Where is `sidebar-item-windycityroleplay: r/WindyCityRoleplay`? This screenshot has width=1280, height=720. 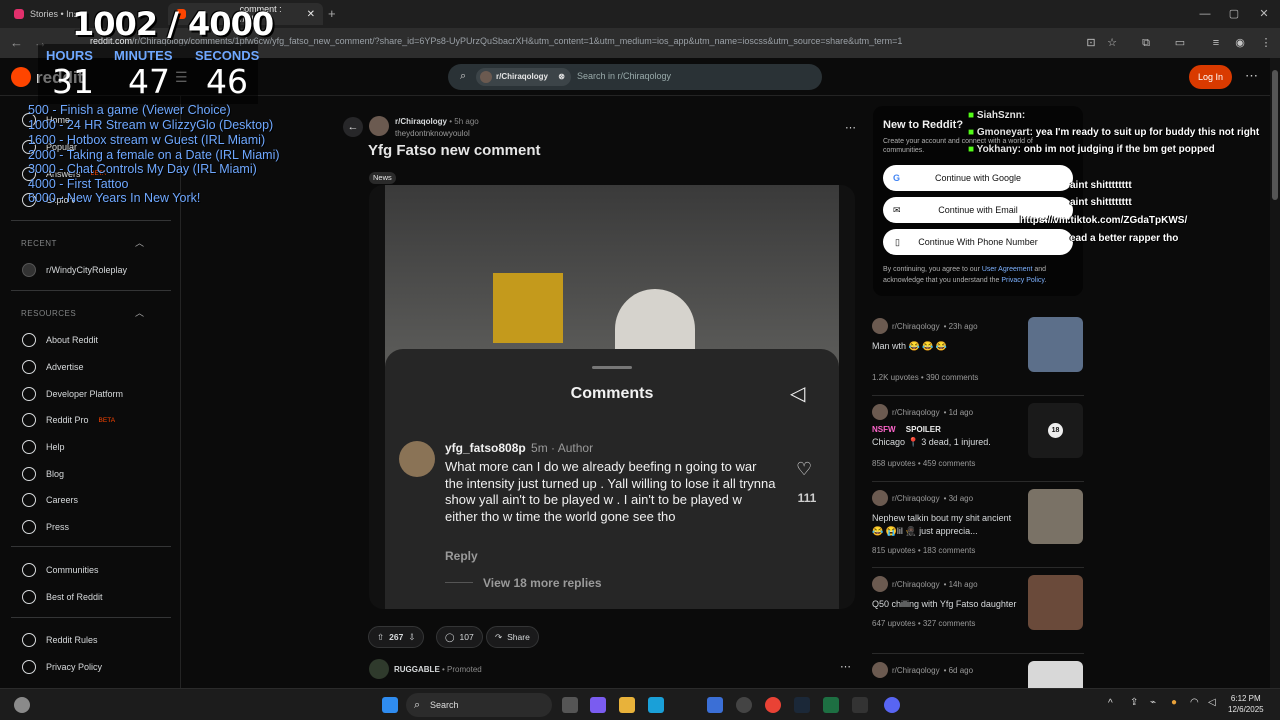 sidebar-item-windycityroleplay: r/WindyCityRoleplay is located at coordinates (74, 270).